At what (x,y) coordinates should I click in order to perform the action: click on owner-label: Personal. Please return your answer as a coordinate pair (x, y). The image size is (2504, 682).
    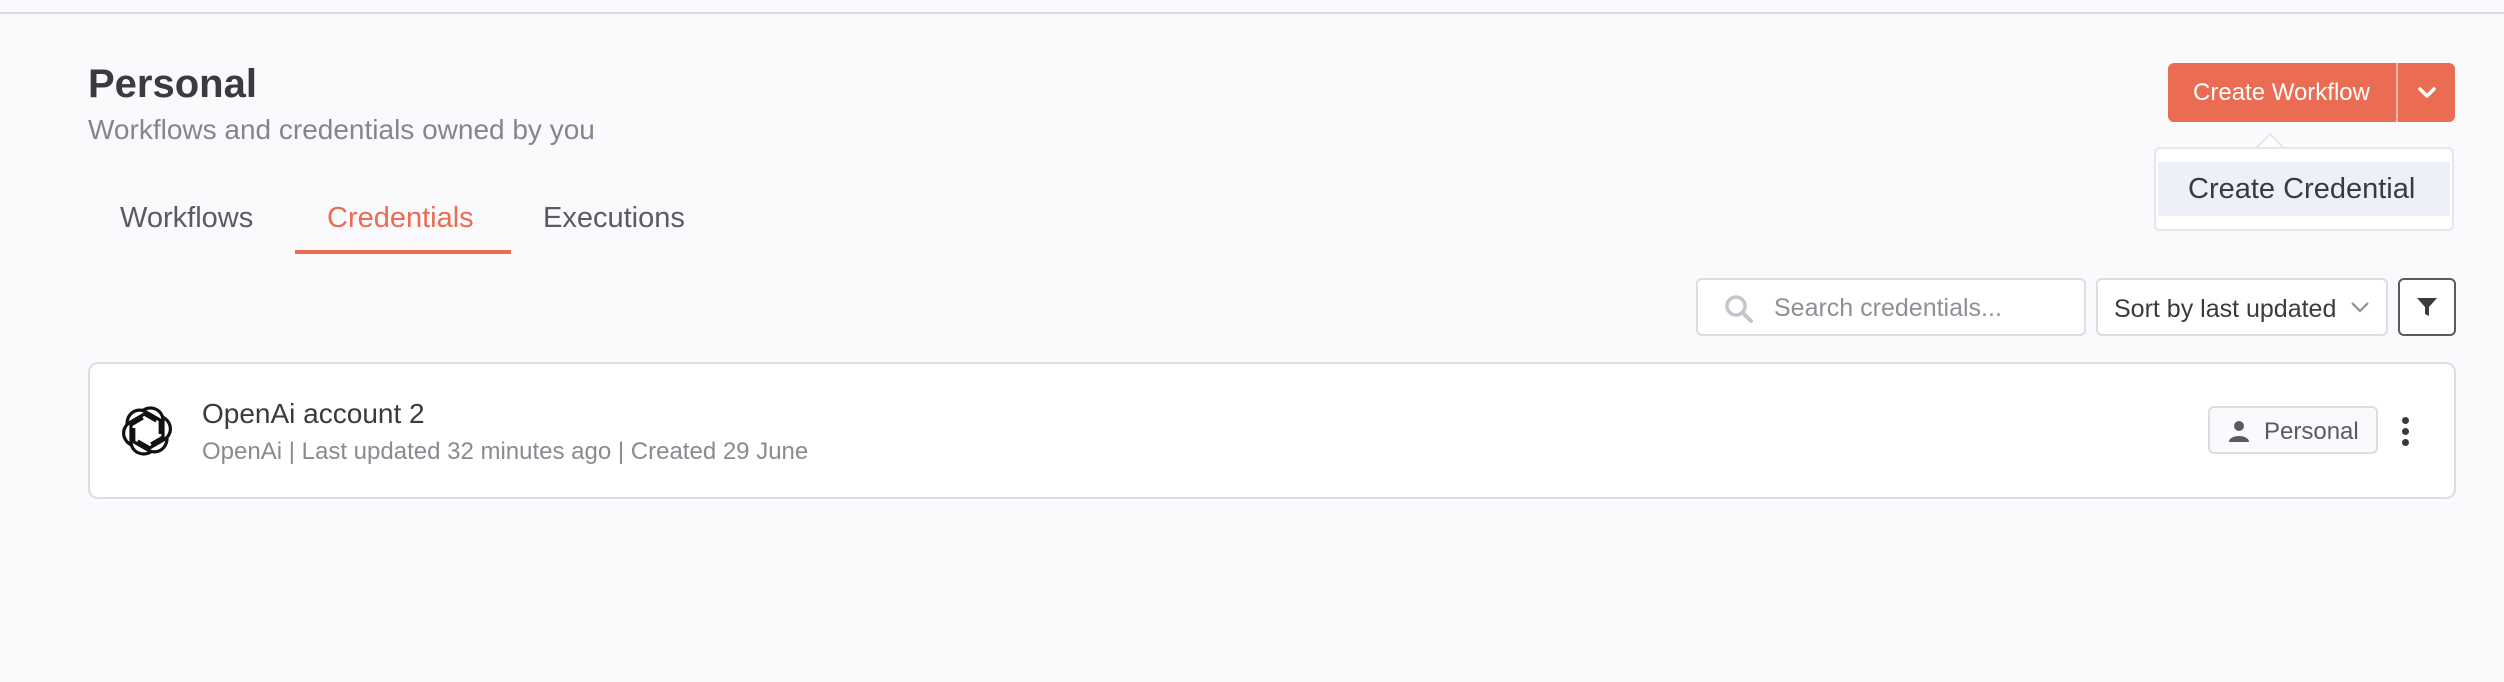
    Looking at the image, I should click on (2311, 431).